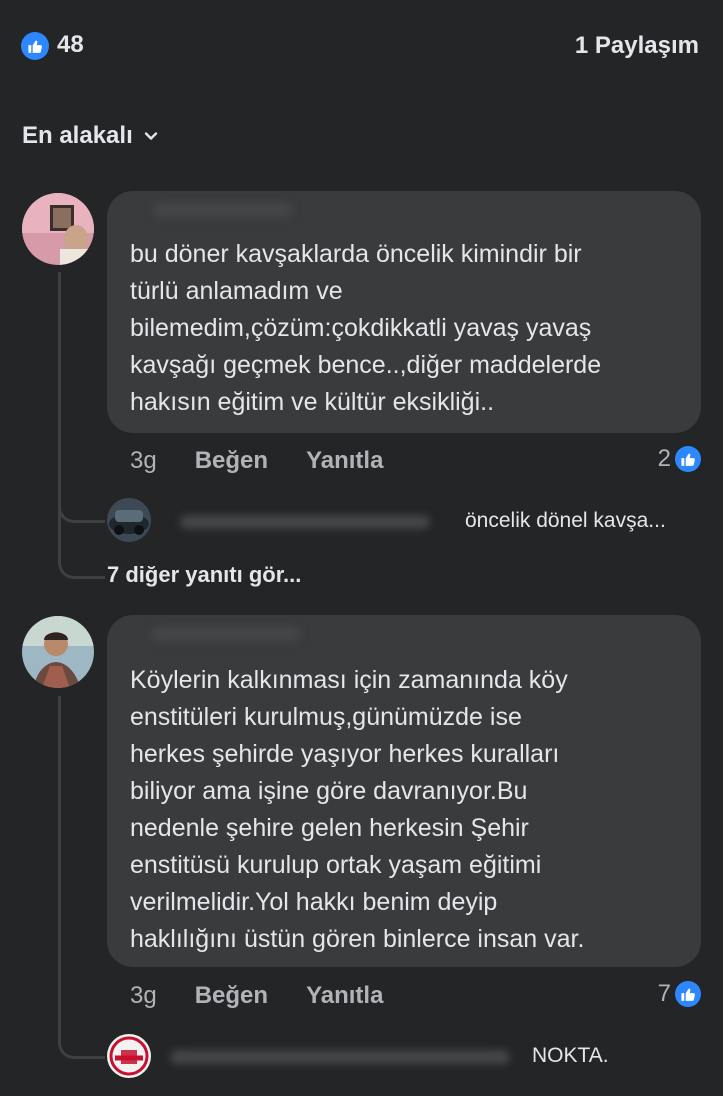  What do you see at coordinates (312, 402) in the screenshot?
I see `comment-line: hakısın eğitim ve kültür eksikliği..` at bounding box center [312, 402].